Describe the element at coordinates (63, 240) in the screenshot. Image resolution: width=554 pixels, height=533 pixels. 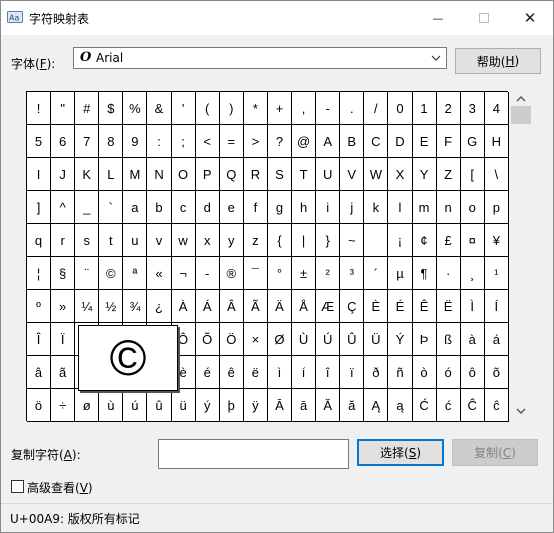
I see `char-cell: r` at that location.